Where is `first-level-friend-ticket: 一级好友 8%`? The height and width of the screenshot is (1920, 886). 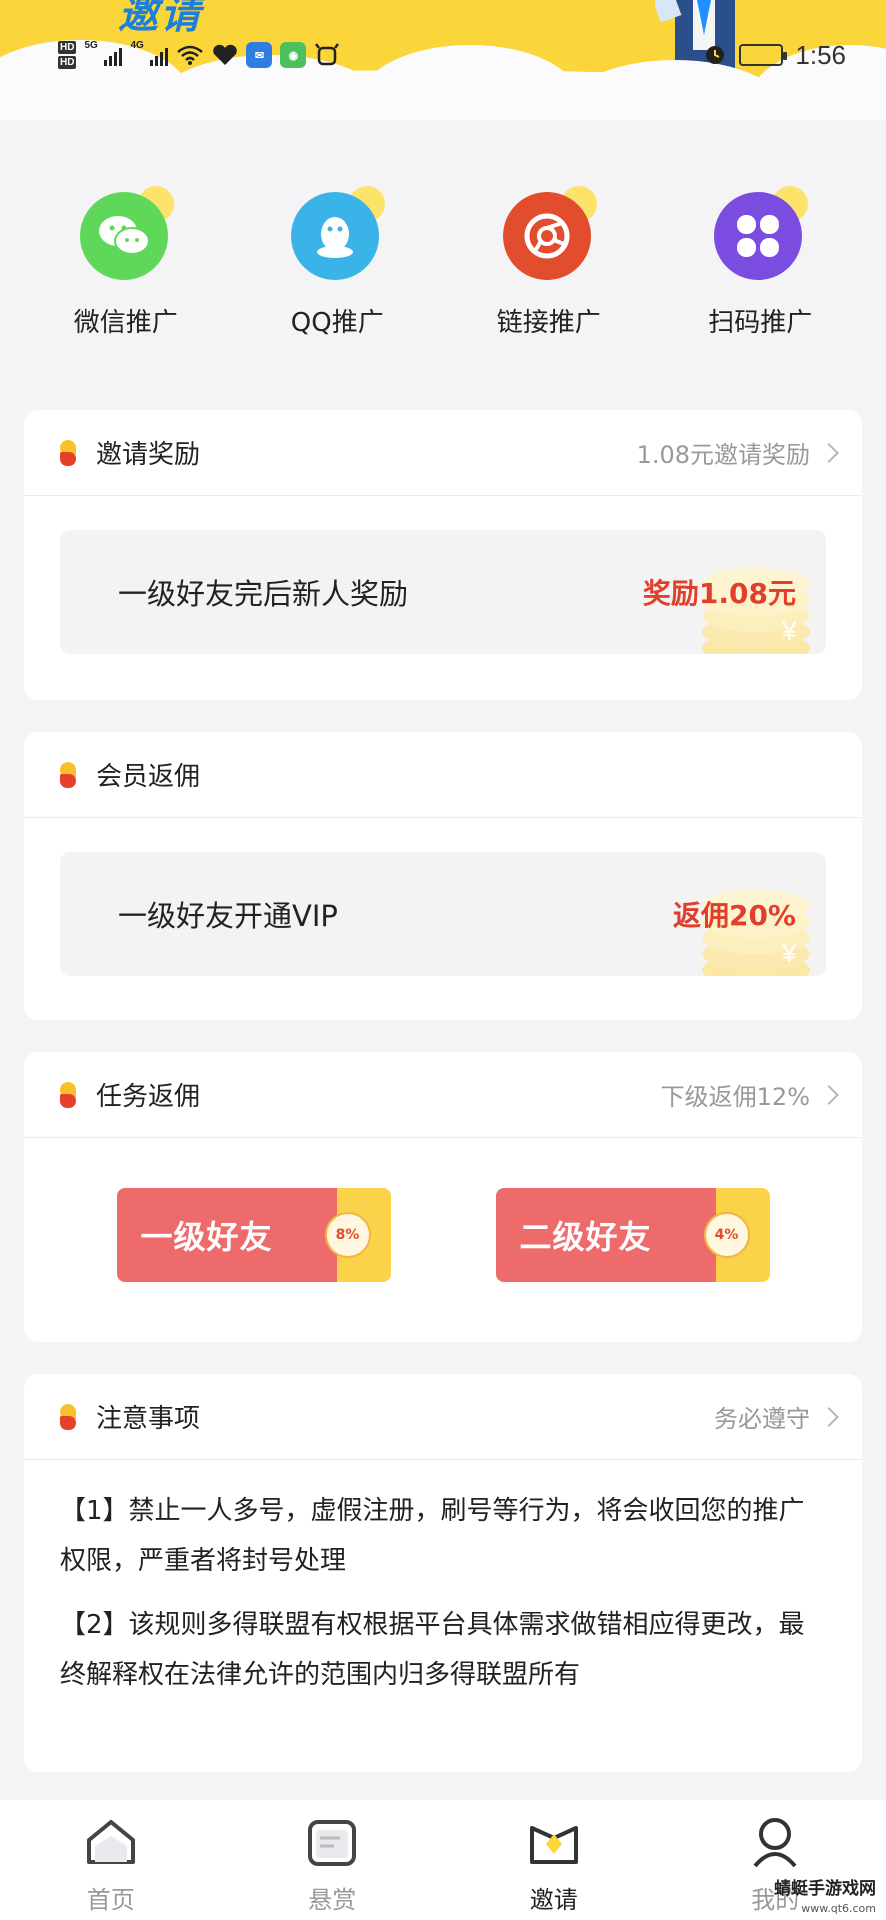 first-level-friend-ticket: 一级好友 8% is located at coordinates (253, 1235).